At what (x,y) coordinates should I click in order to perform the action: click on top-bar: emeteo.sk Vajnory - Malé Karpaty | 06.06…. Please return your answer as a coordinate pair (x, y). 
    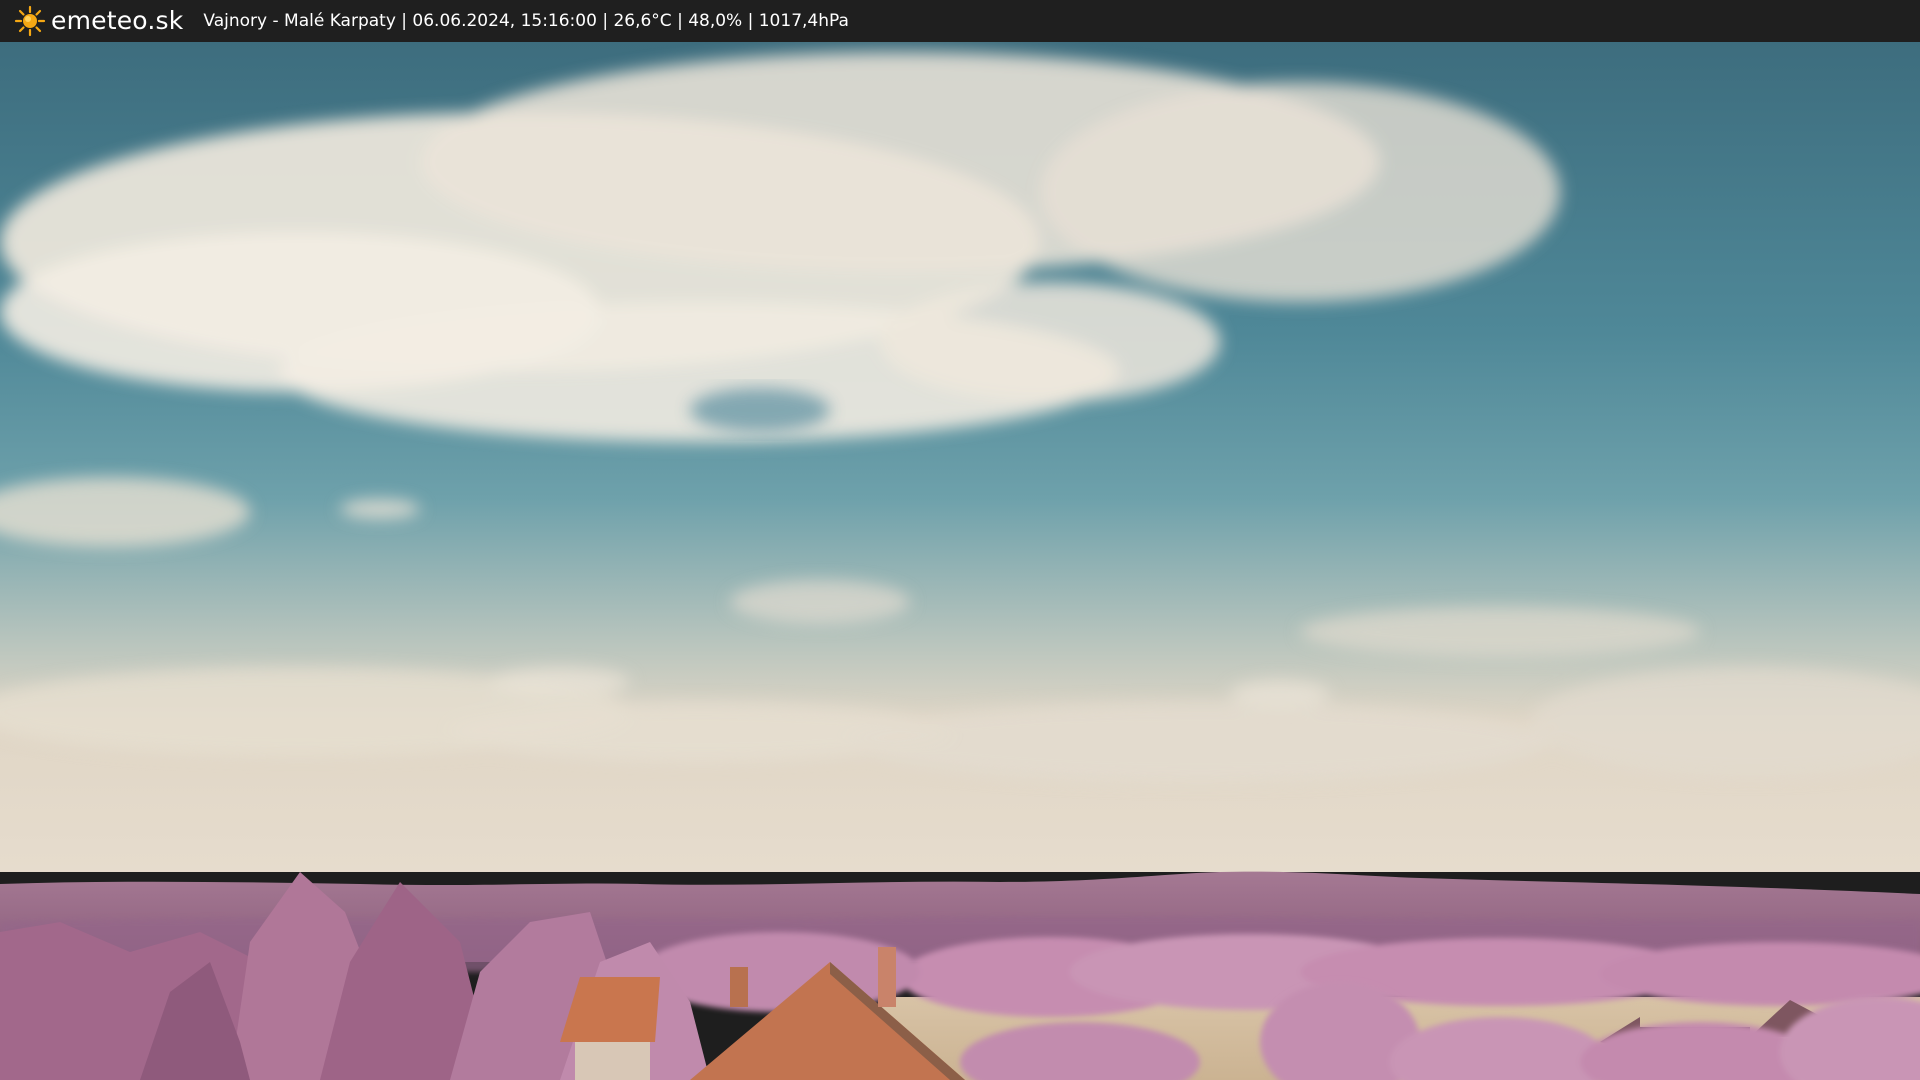
    Looking at the image, I should click on (960, 21).